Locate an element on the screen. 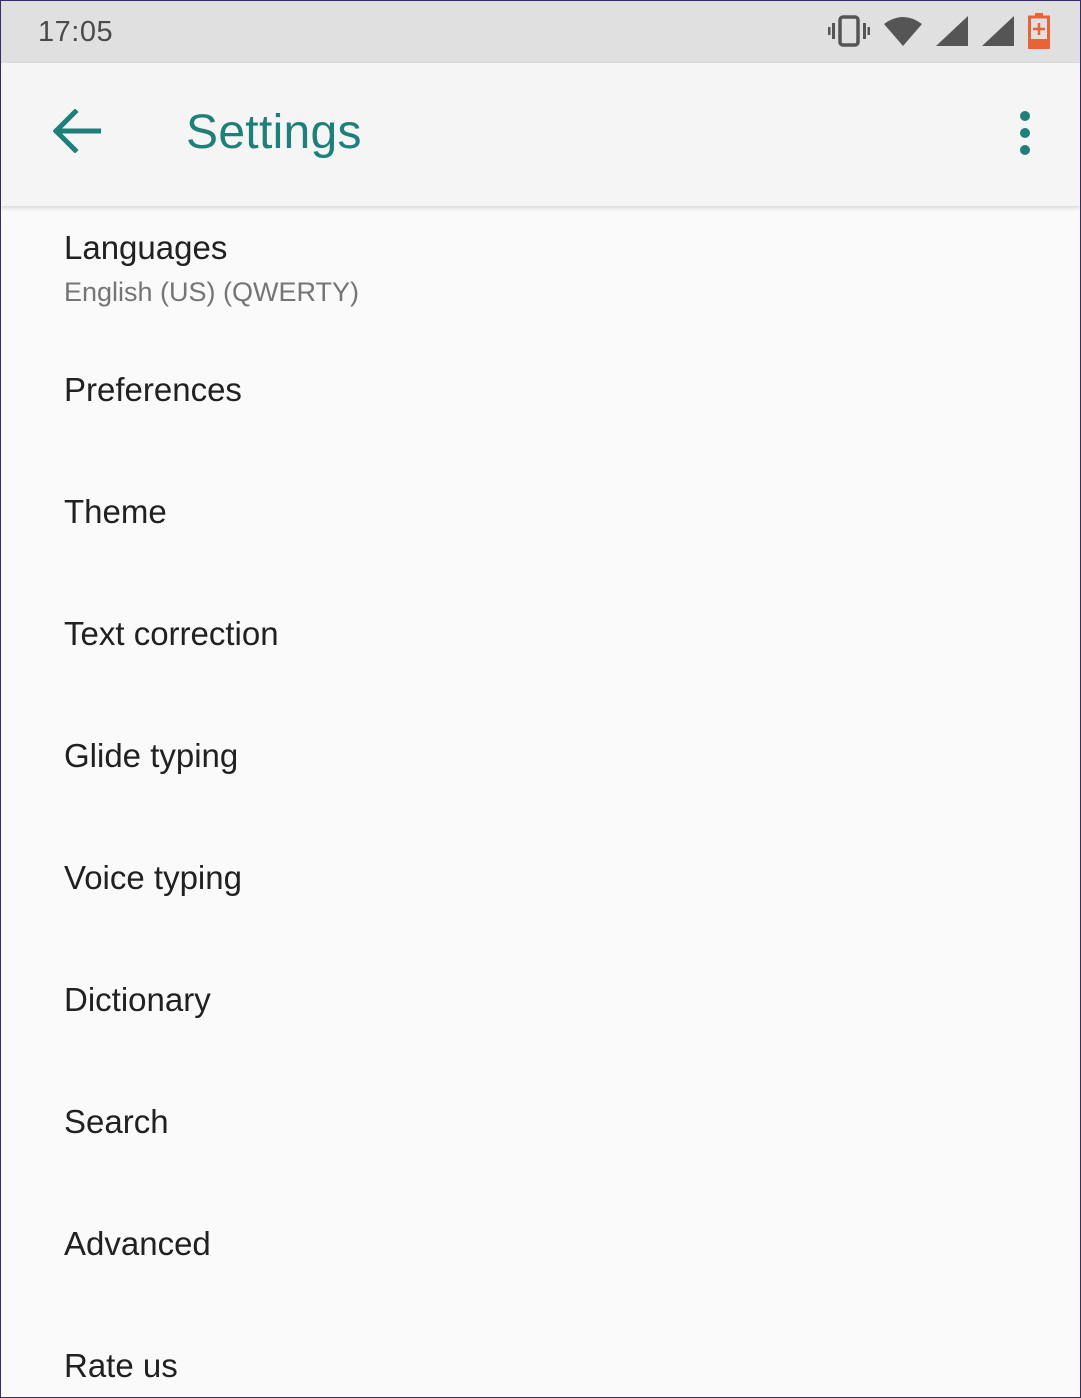  settings-item-theme: Theme is located at coordinates (540, 518).